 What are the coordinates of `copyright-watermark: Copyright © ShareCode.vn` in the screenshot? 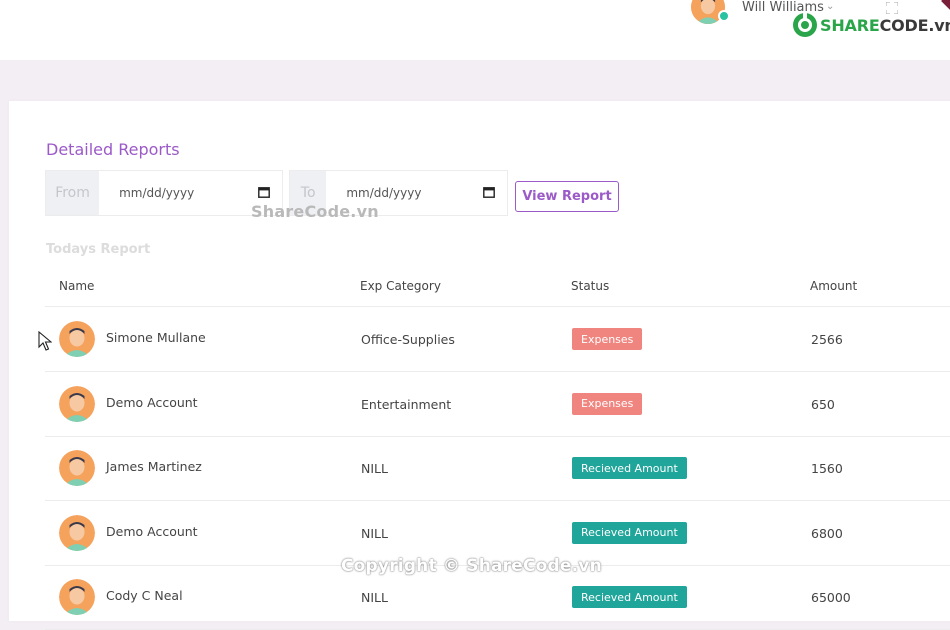 It's located at (471, 566).